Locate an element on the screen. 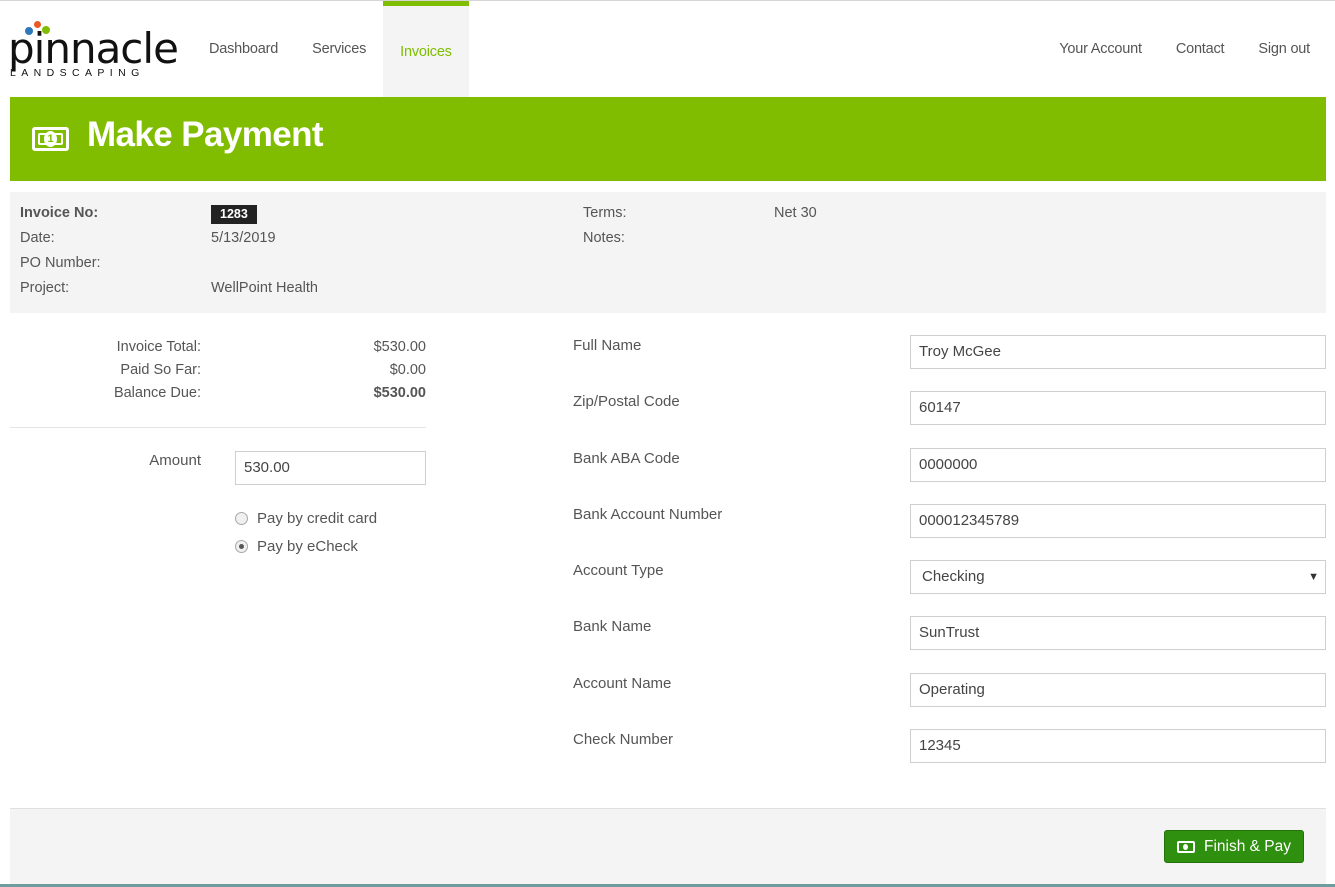 The width and height of the screenshot is (1335, 887). check-number-input: 12345 is located at coordinates (1118, 746).